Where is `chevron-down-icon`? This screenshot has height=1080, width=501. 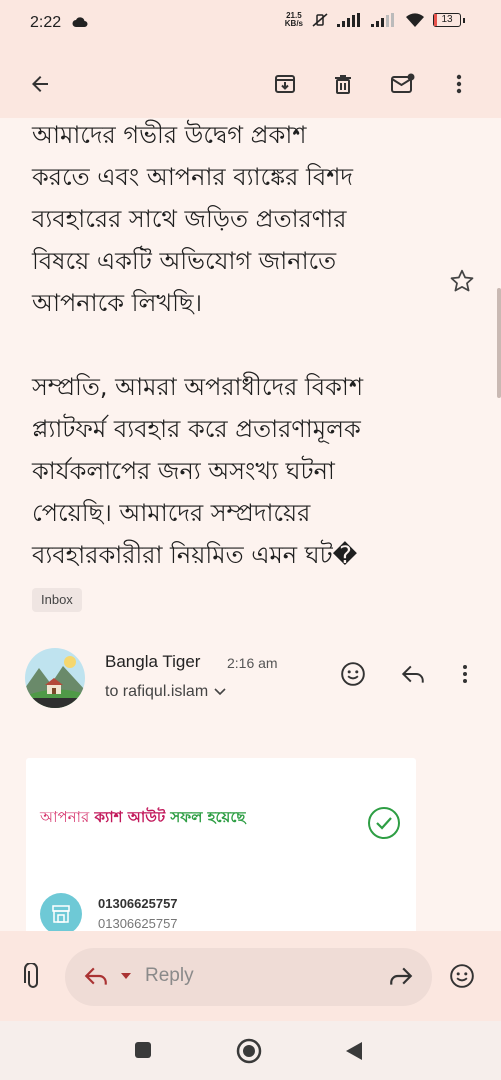
chevron-down-icon is located at coordinates (220, 692).